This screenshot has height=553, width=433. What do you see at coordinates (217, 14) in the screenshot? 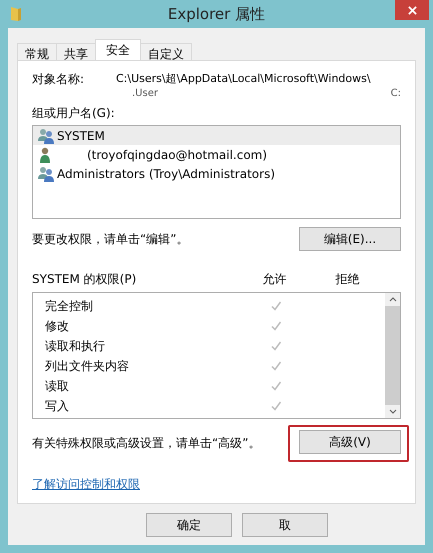
I see `window-title: Explorer 属性` at bounding box center [217, 14].